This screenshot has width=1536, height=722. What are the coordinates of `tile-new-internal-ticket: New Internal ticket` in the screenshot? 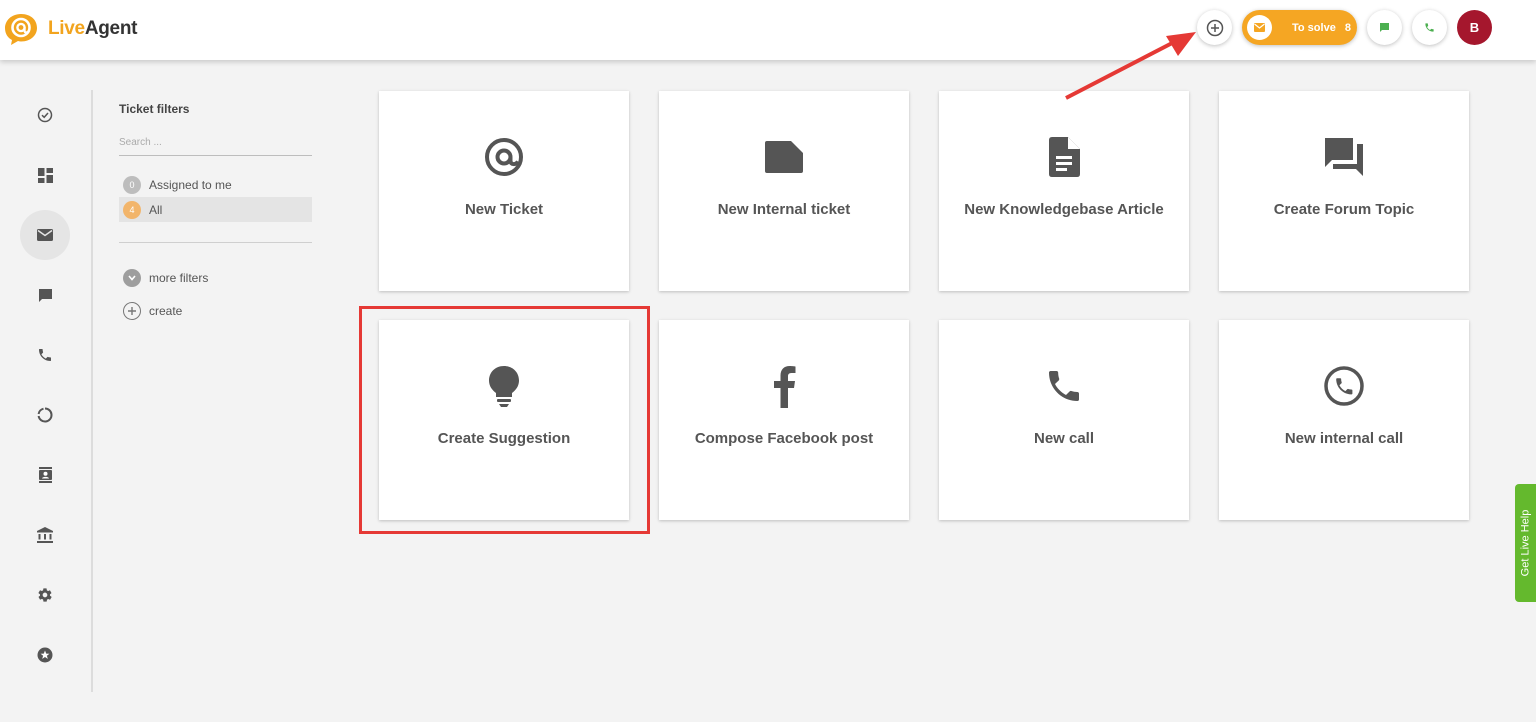 It's located at (784, 191).